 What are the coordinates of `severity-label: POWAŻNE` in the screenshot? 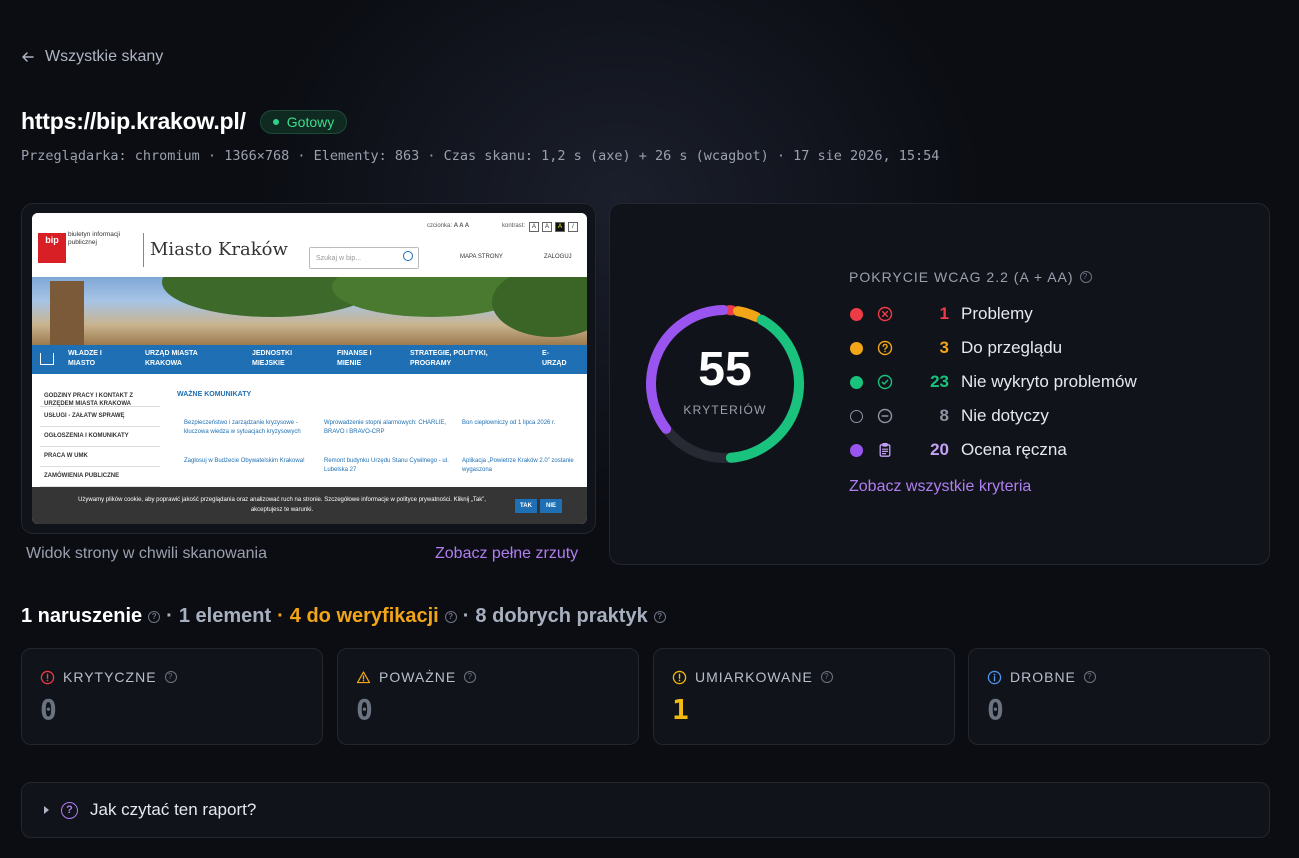 It's located at (418, 677).